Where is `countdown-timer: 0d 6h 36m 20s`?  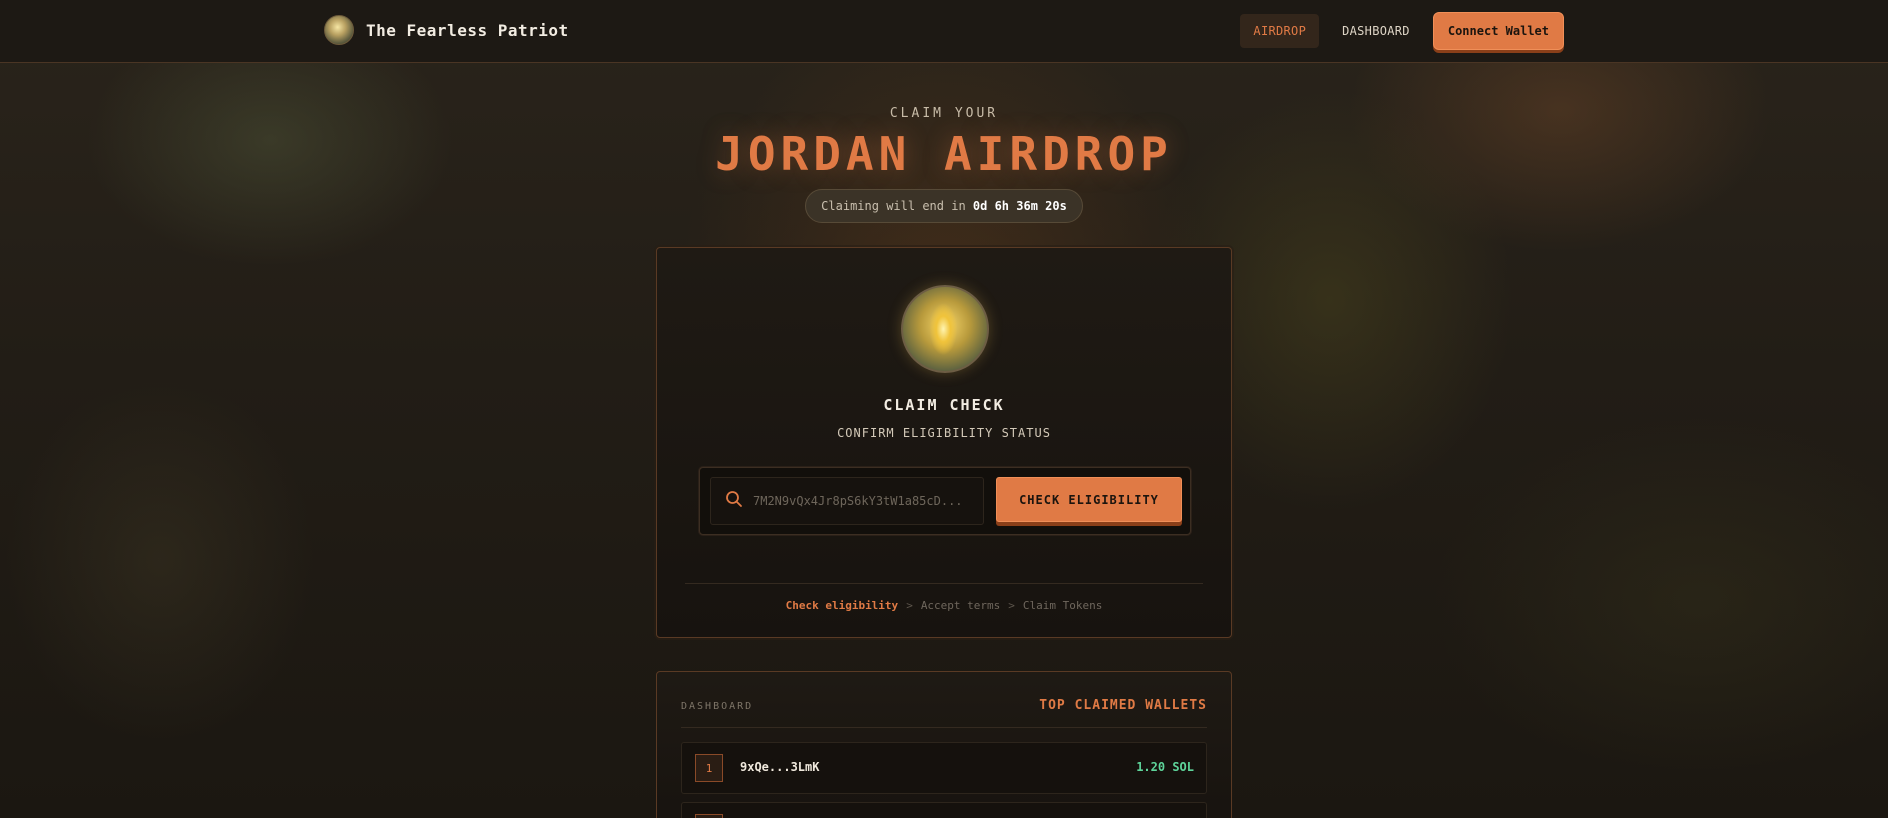 countdown-timer: 0d 6h 36m 20s is located at coordinates (1019, 206).